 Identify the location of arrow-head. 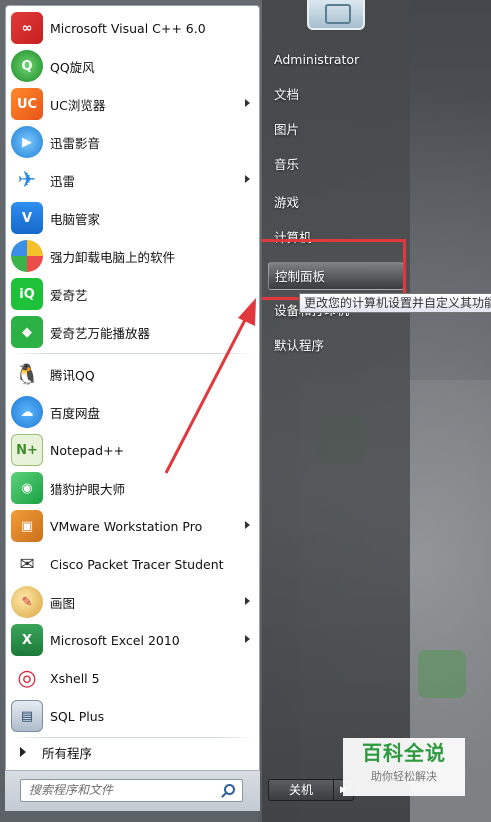
(247, 312).